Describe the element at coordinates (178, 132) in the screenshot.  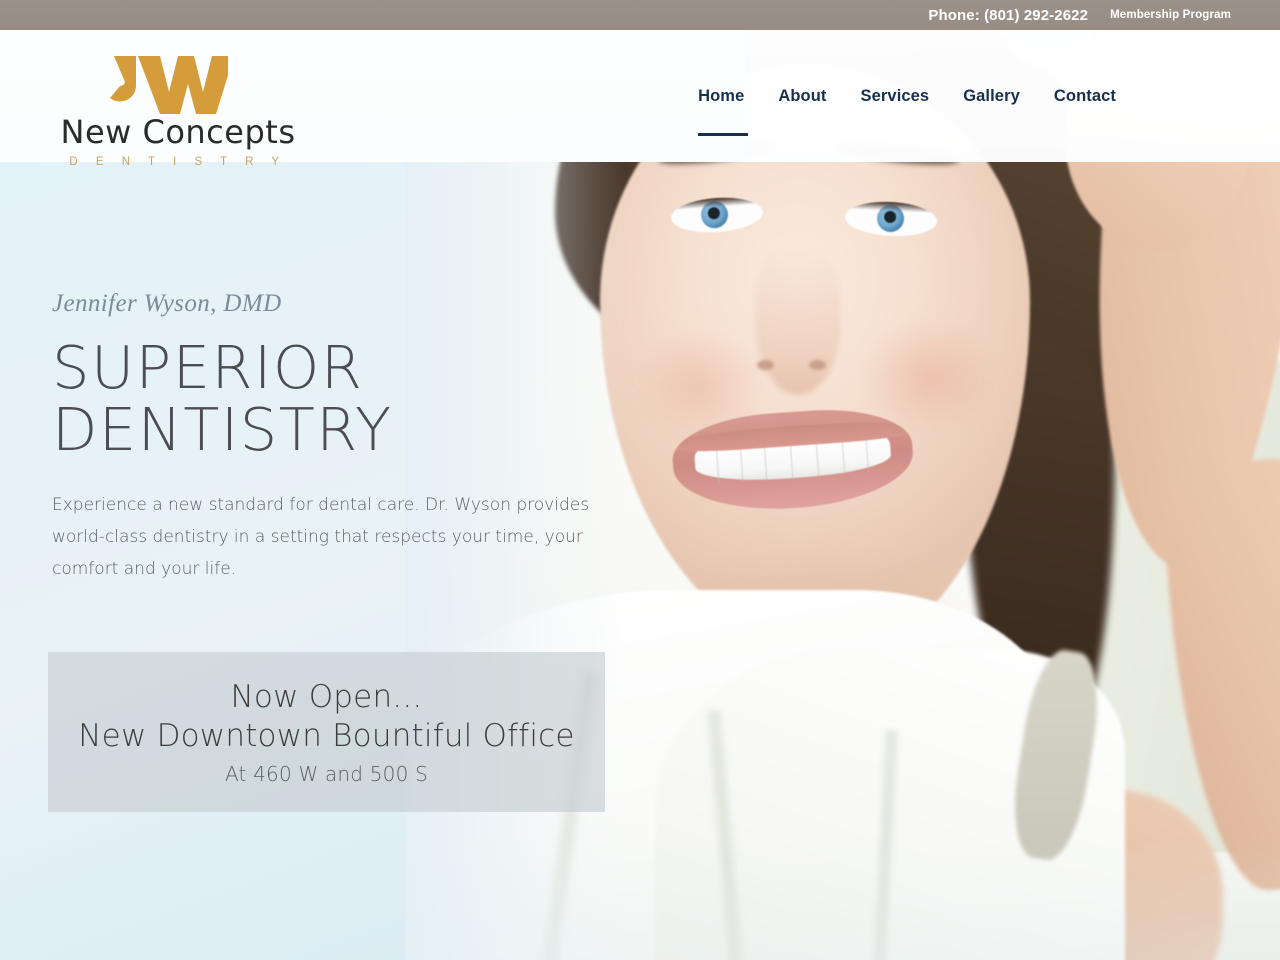
I see `logo-name: New Concepts` at that location.